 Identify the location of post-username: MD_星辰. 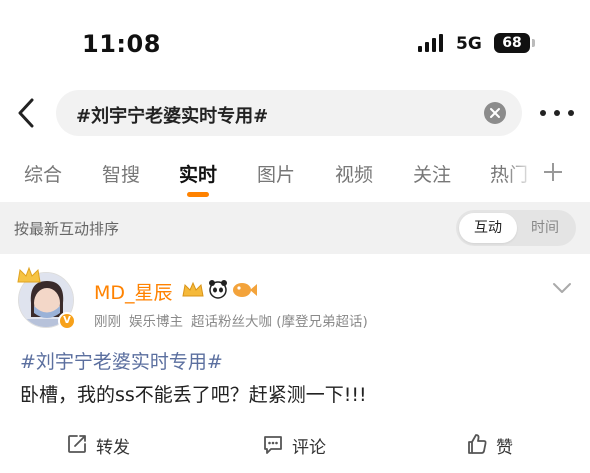
(133, 291).